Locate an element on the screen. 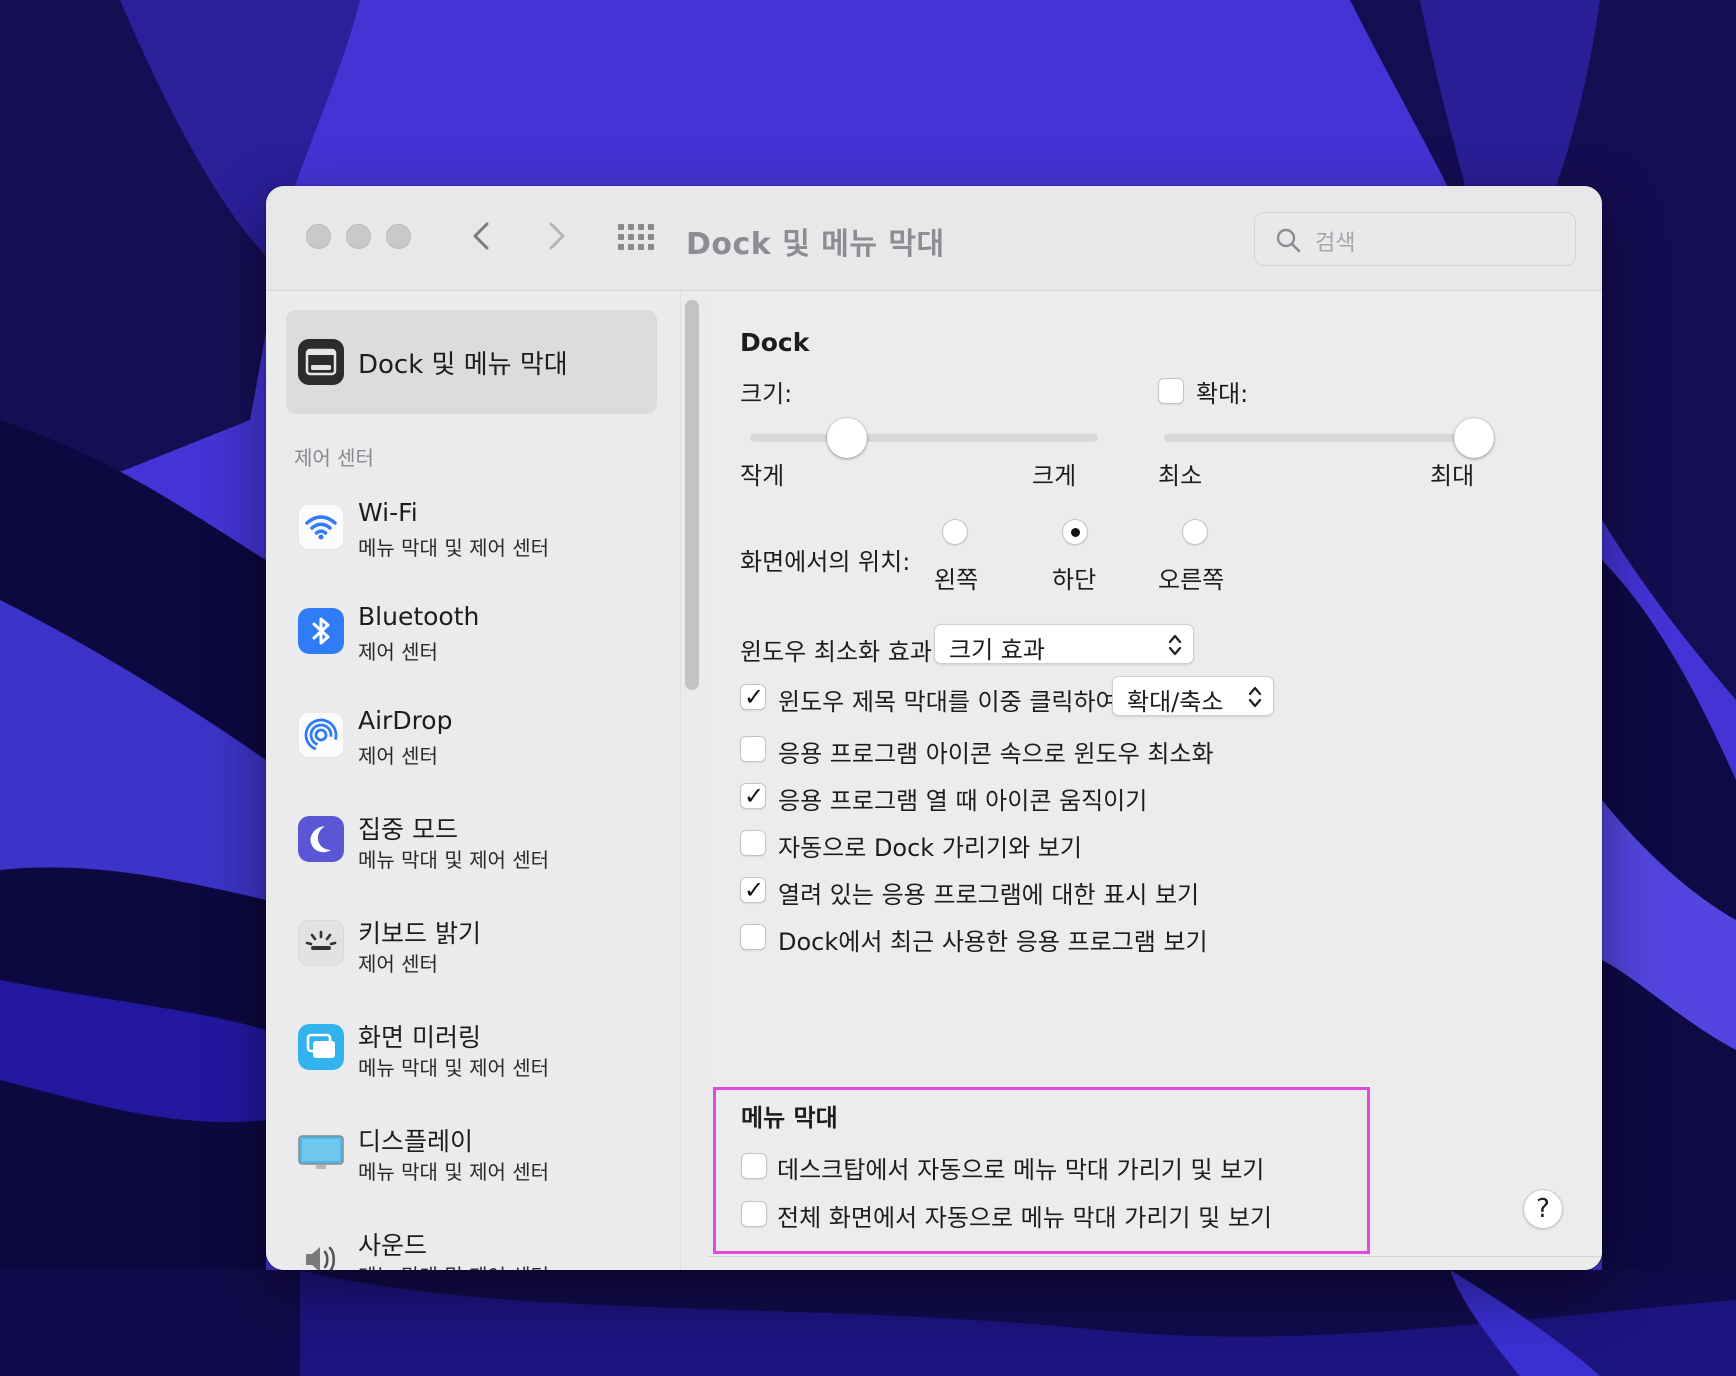 This screenshot has width=1736, height=1376. position-label: 화면에서의 위치: is located at coordinates (825, 562).